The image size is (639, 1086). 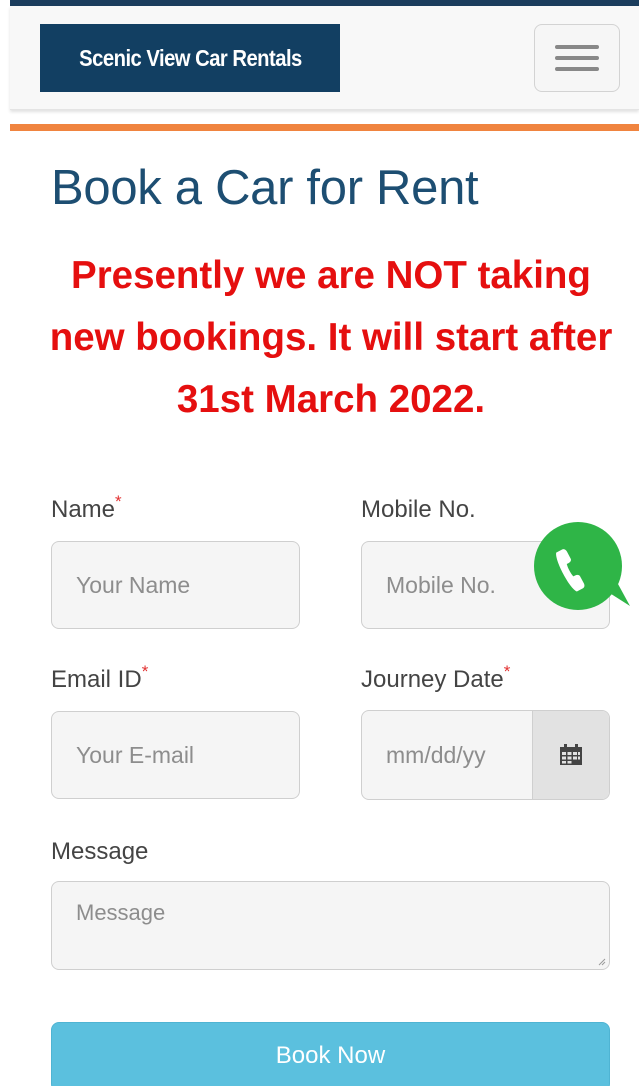 What do you see at coordinates (447, 755) in the screenshot?
I see `journey-date-input` at bounding box center [447, 755].